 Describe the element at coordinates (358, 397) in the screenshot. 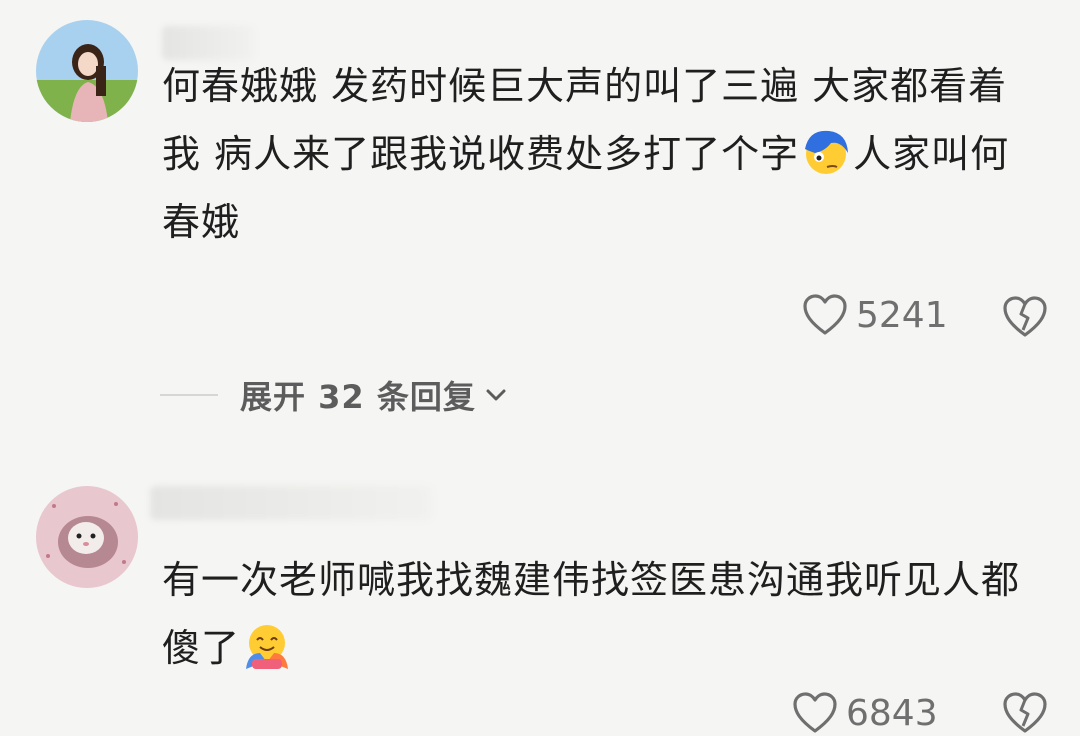

I see `expand-replies-label: 展开 32 条回复` at that location.